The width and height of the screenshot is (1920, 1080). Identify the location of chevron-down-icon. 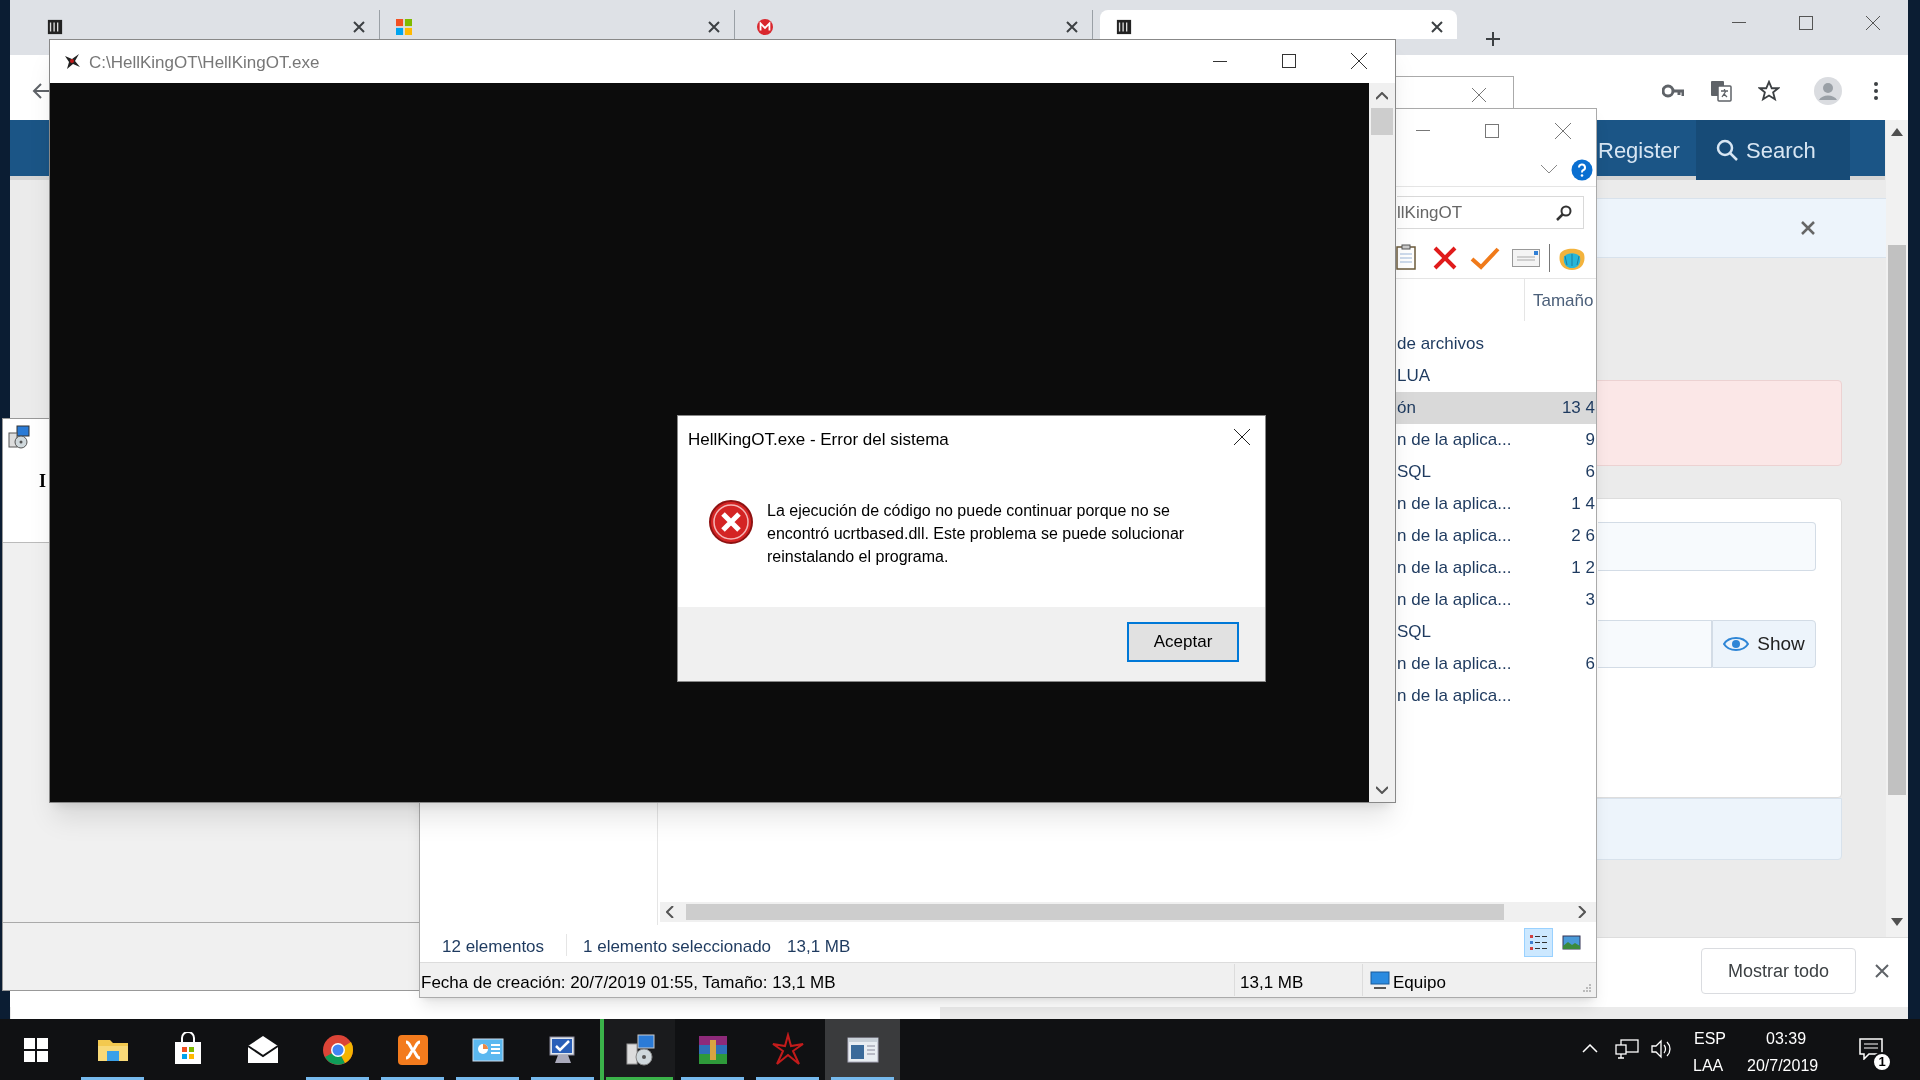
(1549, 169).